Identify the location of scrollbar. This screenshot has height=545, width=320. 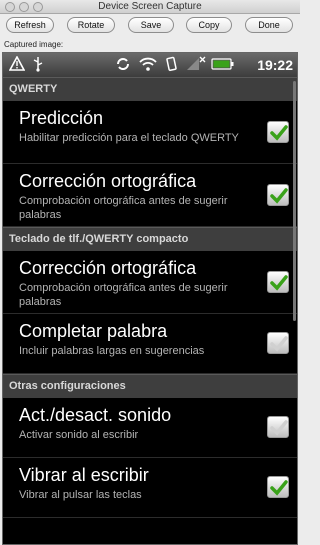
(294, 201).